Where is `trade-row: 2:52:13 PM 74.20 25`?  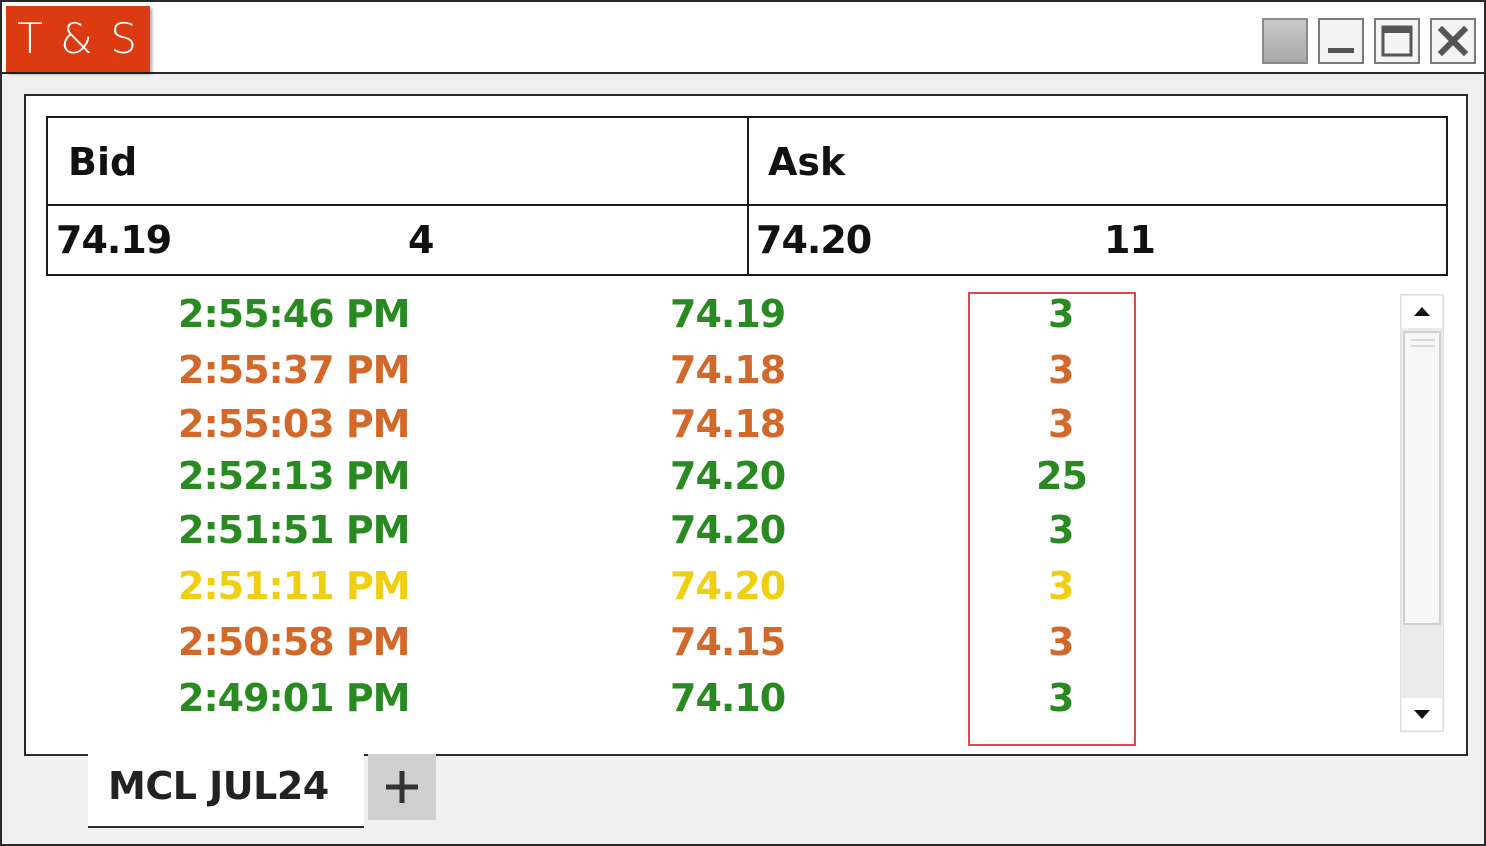
trade-row: 2:52:13 PM 74.20 25 is located at coordinates (711, 479).